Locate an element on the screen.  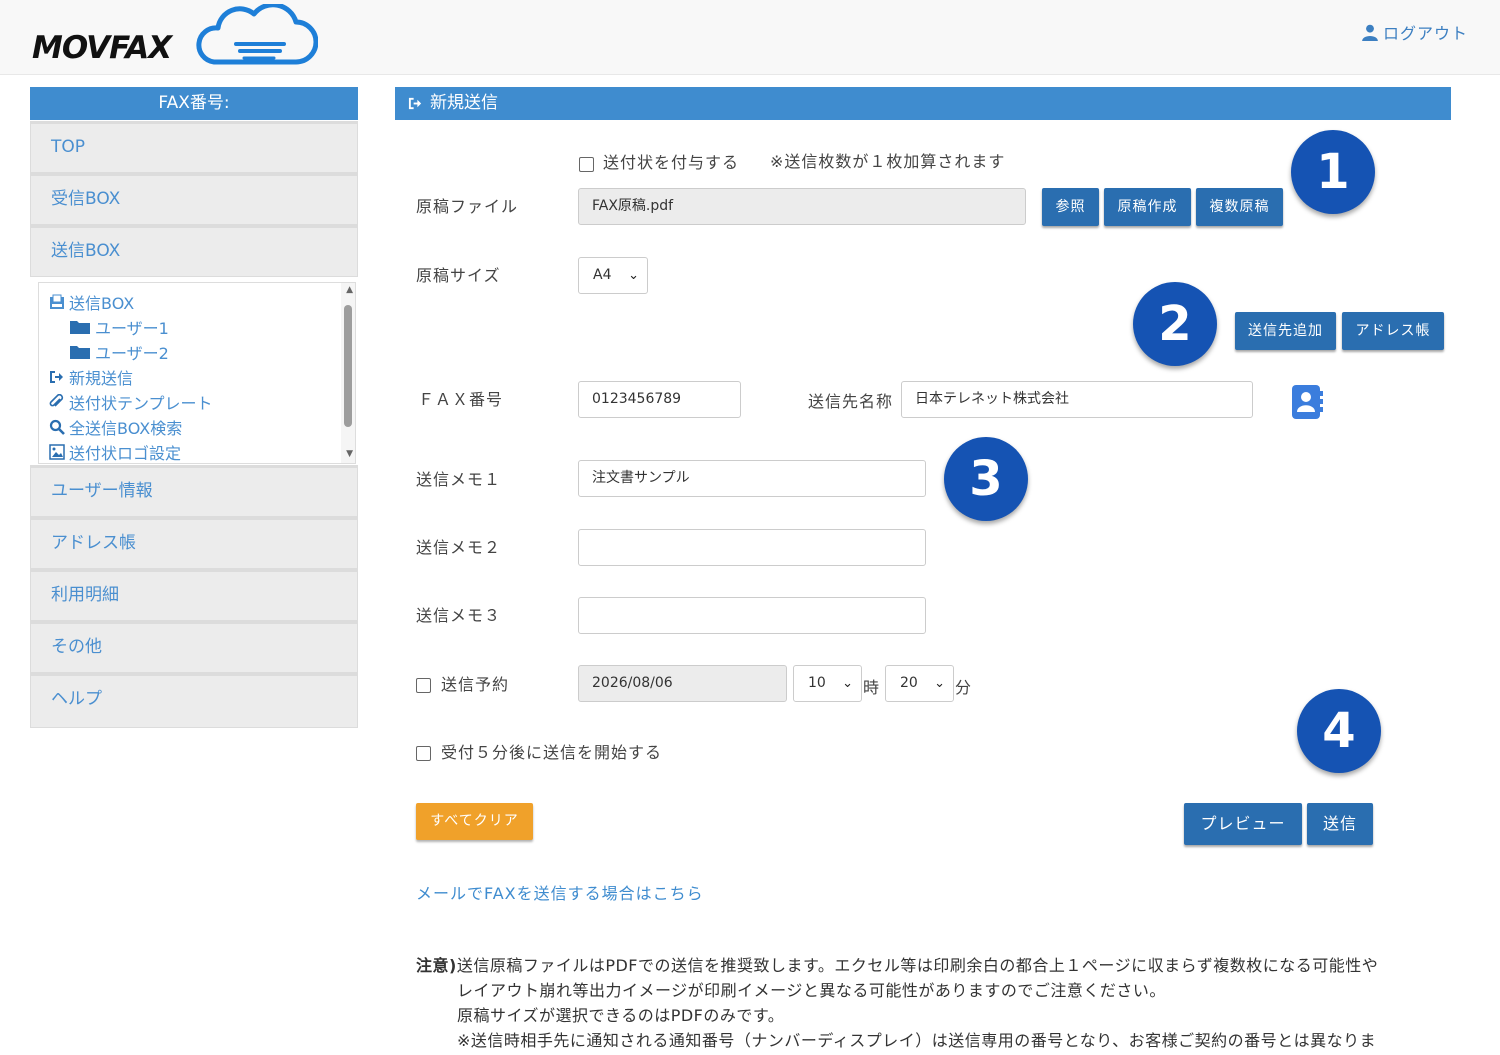
preview-button: プレビュー is located at coordinates (1243, 824).